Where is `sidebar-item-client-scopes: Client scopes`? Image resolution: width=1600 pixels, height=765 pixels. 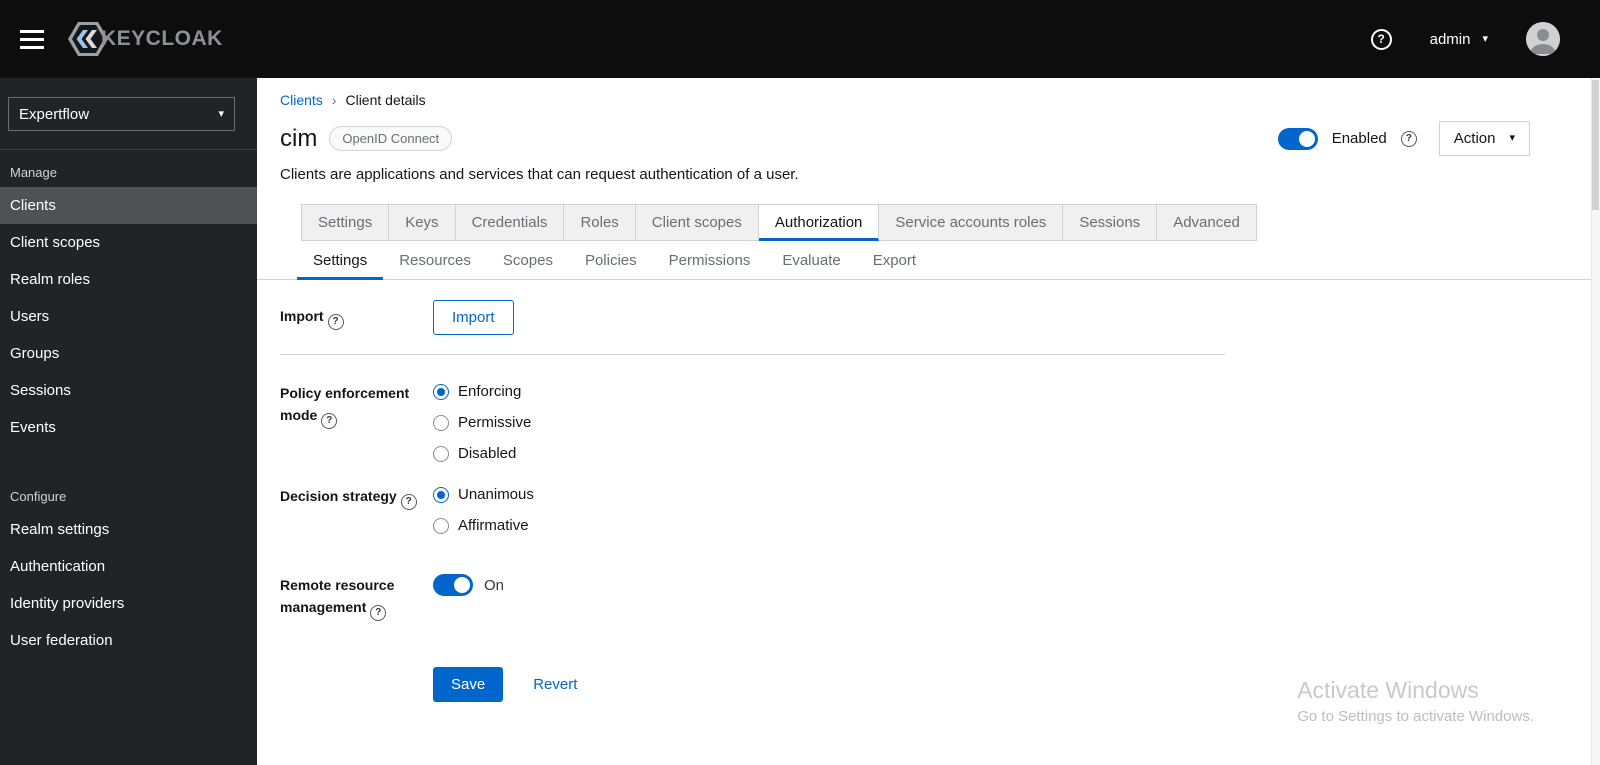 sidebar-item-client-scopes: Client scopes is located at coordinates (128, 242).